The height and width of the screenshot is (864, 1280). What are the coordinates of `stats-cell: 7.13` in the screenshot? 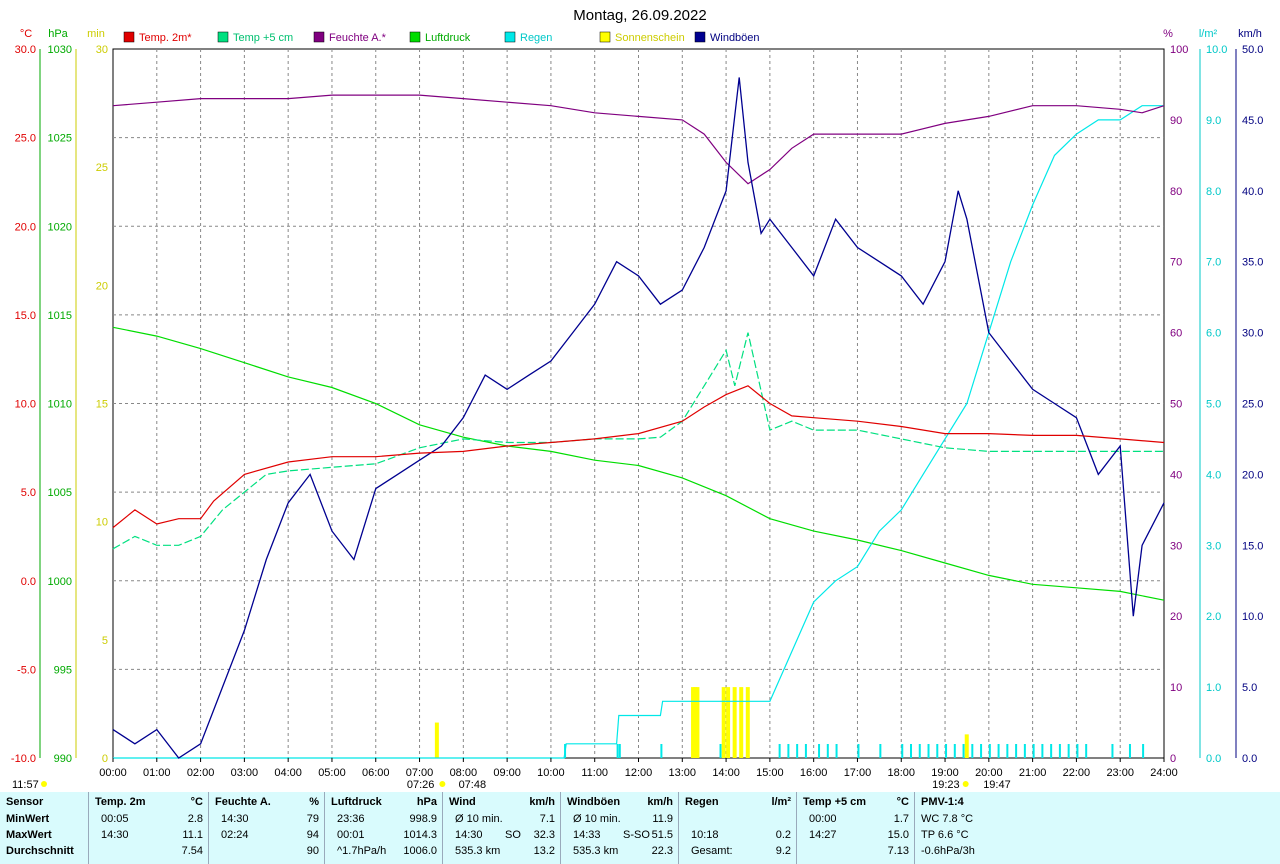 It's located at (898, 851).